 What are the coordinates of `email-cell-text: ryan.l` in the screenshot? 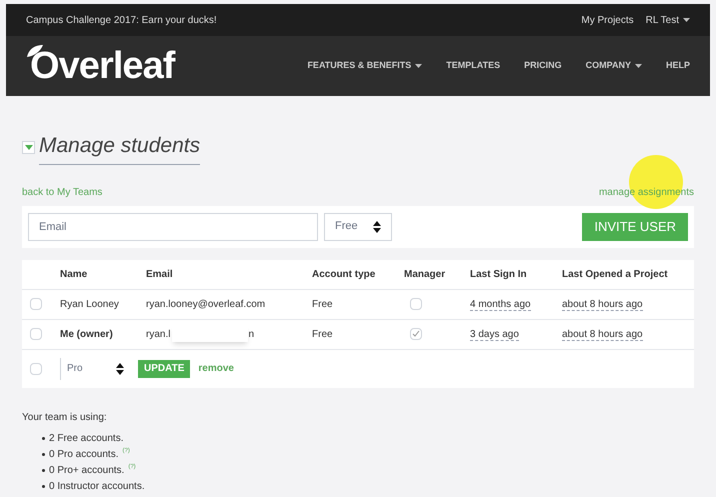 It's located at (158, 335).